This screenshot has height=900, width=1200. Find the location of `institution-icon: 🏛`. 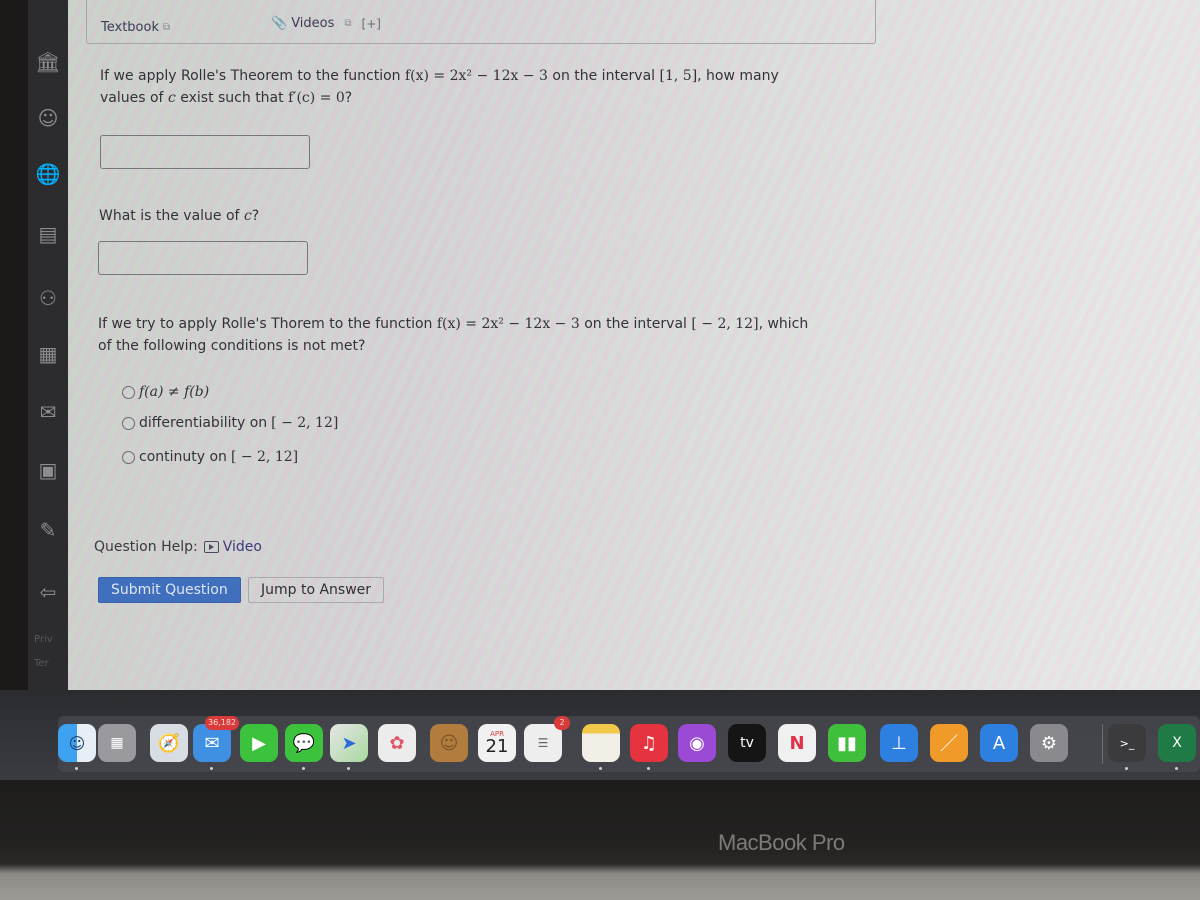

institution-icon: 🏛 is located at coordinates (48, 62).